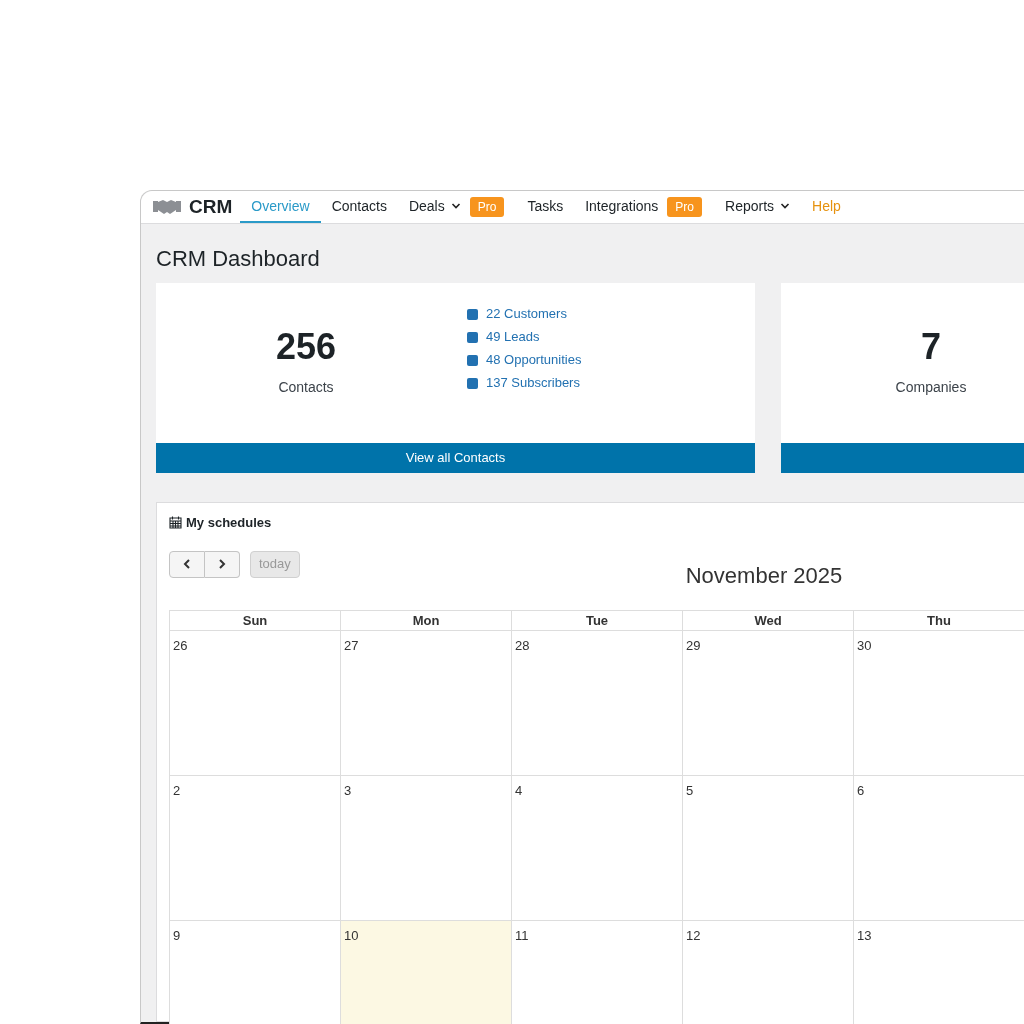 The image size is (1024, 1024). Describe the element at coordinates (426, 972) in the screenshot. I see `day-cell: 10` at that location.